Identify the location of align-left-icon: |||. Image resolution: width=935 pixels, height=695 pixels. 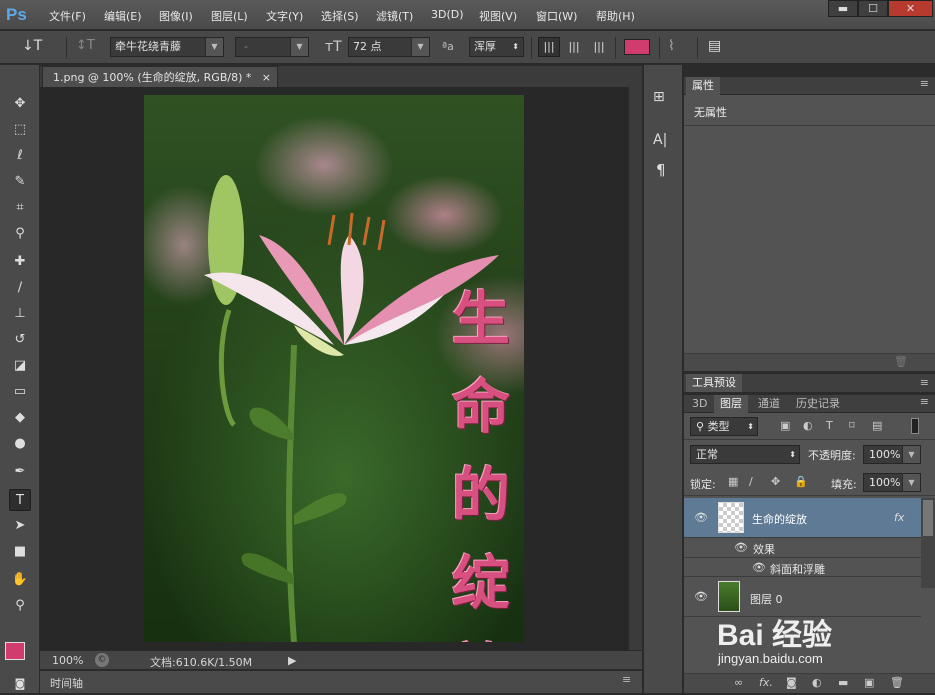
(549, 47).